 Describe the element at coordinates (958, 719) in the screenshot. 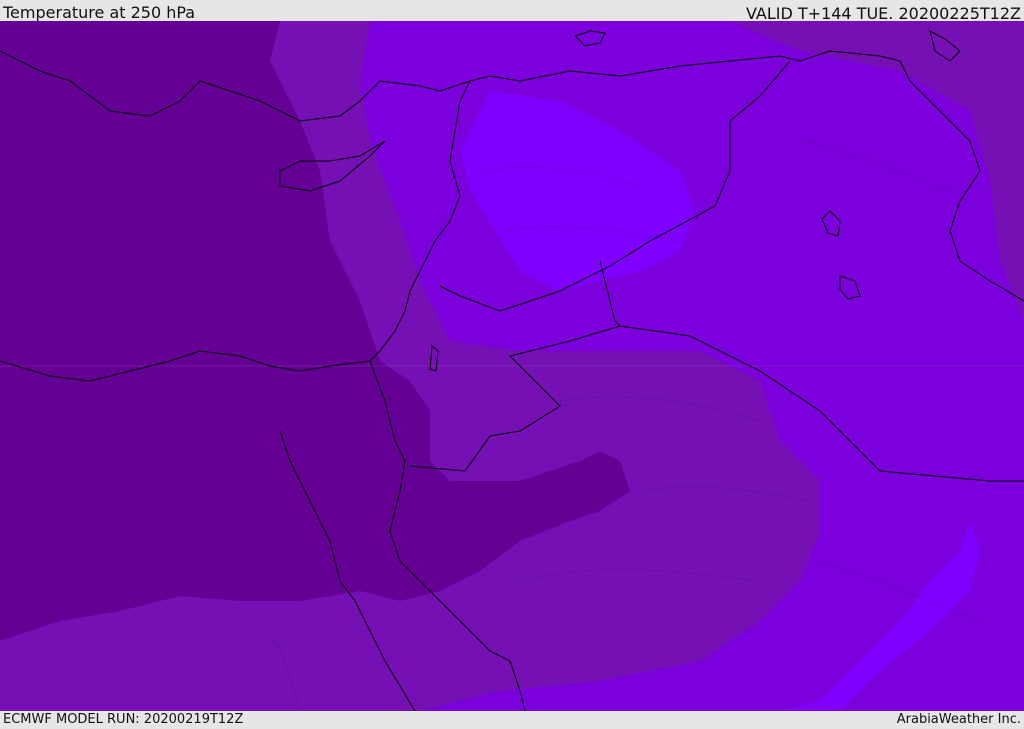

I see `credit-label: ArabiaWeather Inc.` at that location.